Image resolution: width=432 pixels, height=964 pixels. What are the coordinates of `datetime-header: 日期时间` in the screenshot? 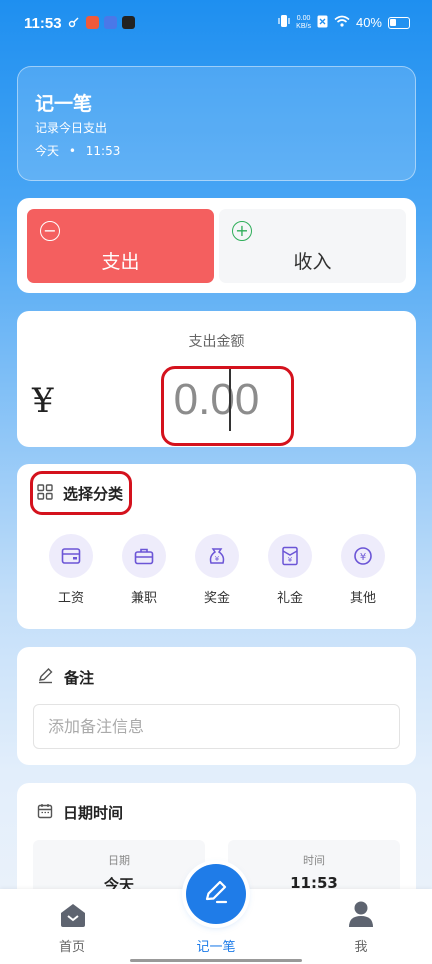 It's located at (80, 812).